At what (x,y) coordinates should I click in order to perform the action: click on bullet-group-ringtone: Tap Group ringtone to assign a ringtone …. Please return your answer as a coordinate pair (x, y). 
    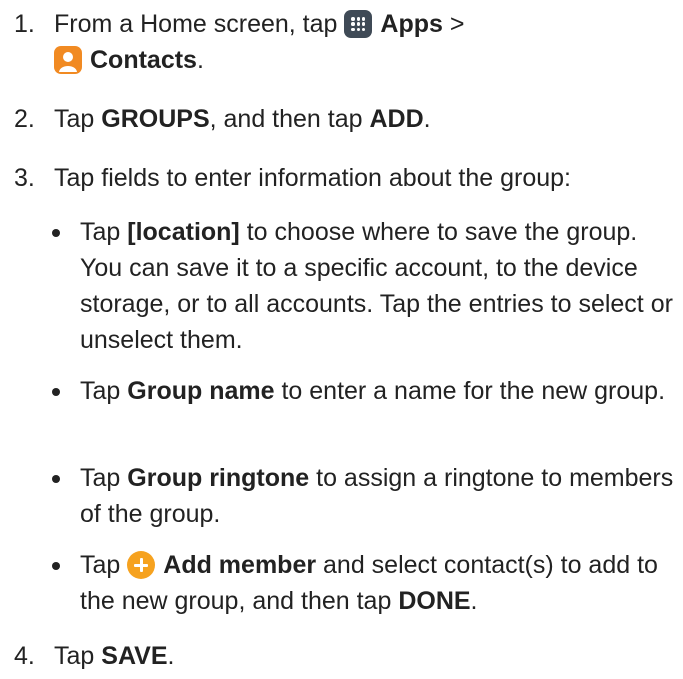
    Looking at the image, I should click on (364, 496).